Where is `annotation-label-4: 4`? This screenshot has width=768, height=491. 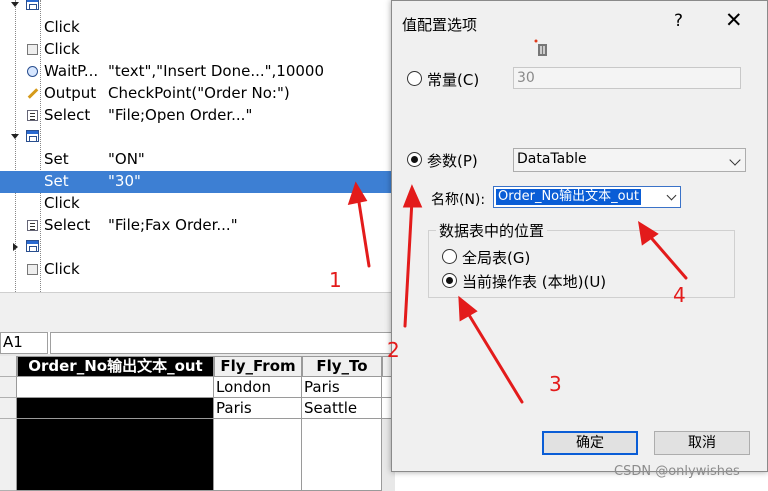 annotation-label-4: 4 is located at coordinates (679, 295).